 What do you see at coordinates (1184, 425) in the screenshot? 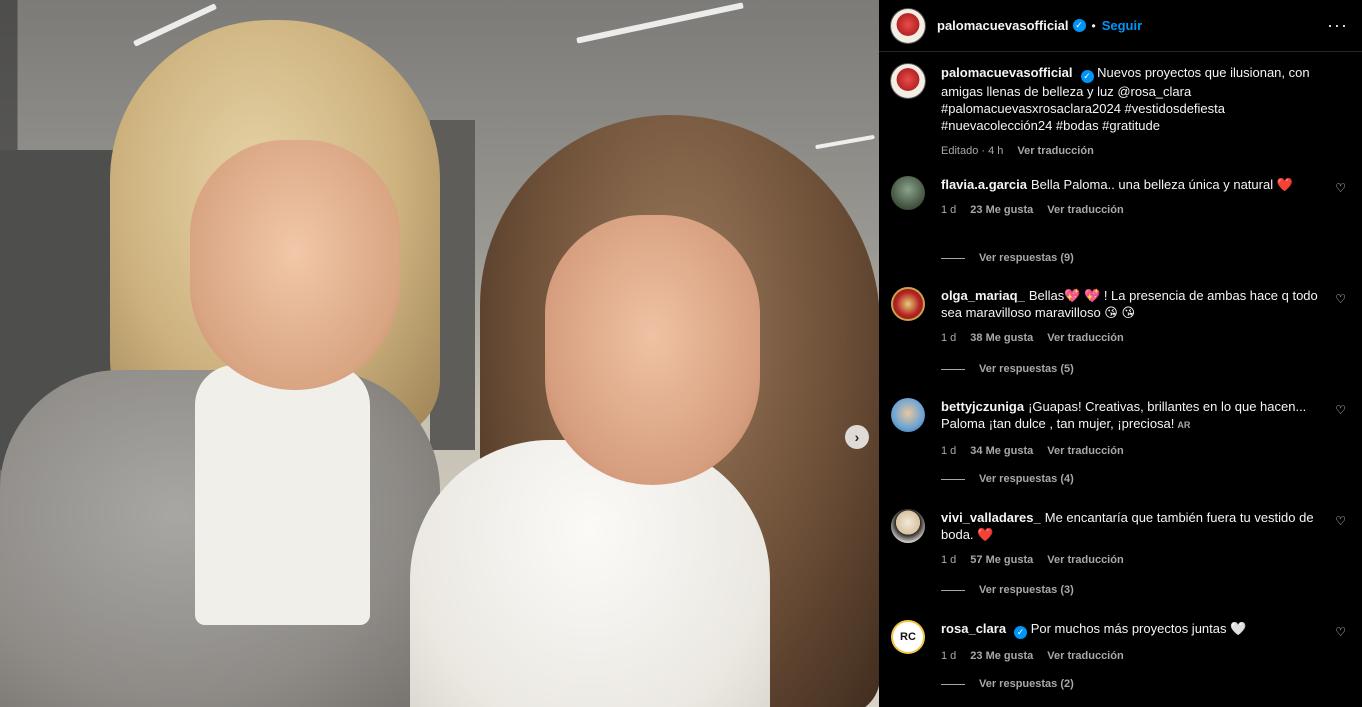
I see `country-badge: AR` at bounding box center [1184, 425].